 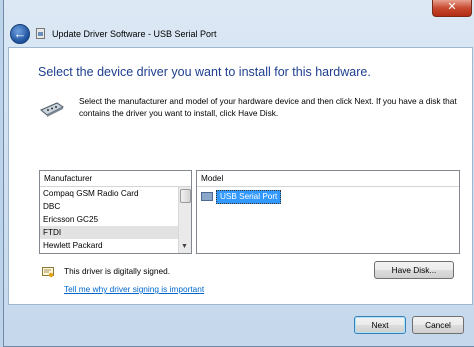 I want to click on manufacturer-item-selected: FTDI, so click(x=115, y=232).